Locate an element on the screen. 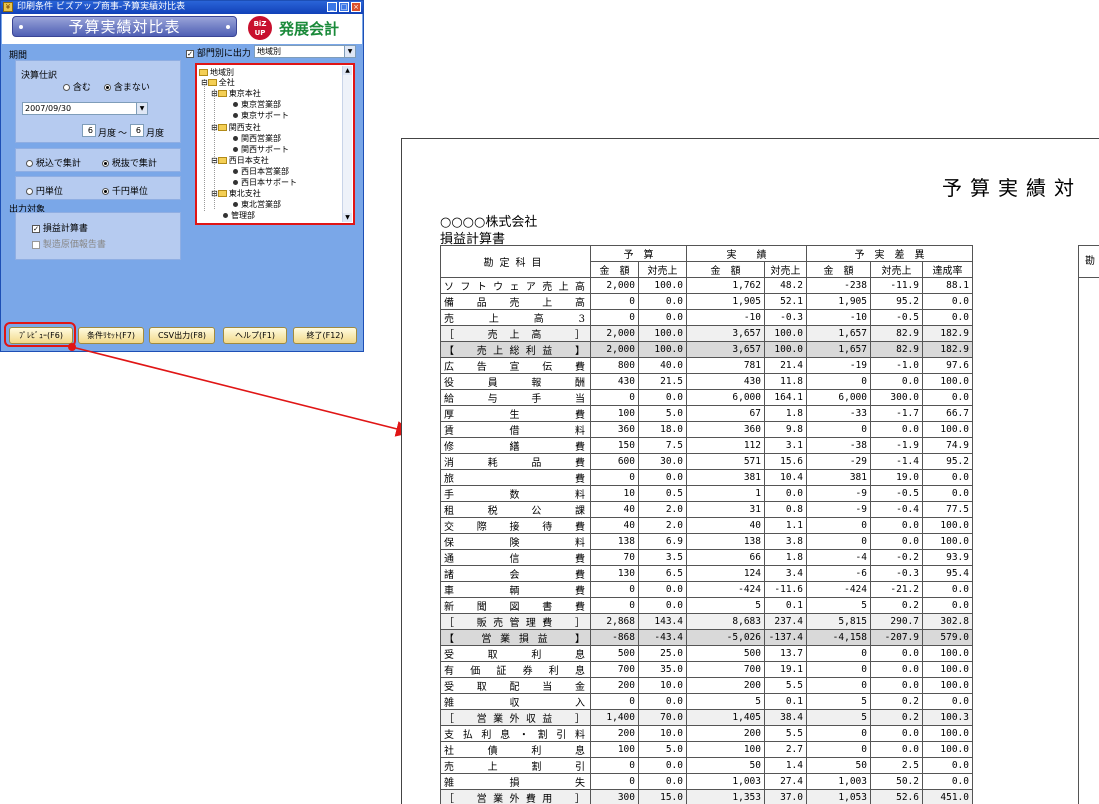  amount-cell: 100 is located at coordinates (725, 749).